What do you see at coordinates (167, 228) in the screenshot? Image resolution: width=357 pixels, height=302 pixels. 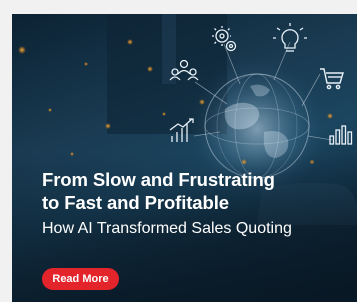 I see `subheadline: How AI Transformed Sales Quoting` at bounding box center [167, 228].